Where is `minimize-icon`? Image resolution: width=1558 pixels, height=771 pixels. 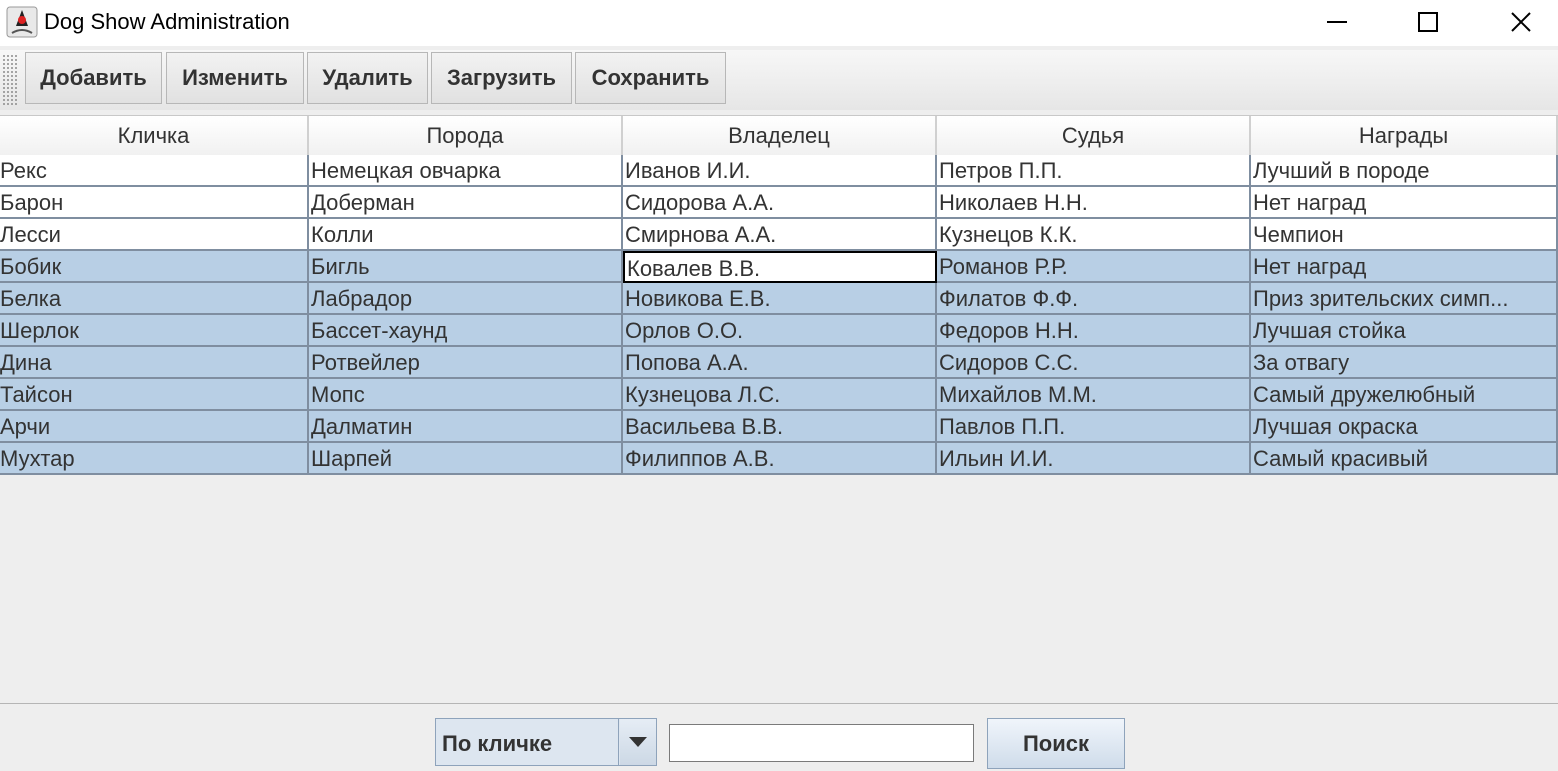 minimize-icon is located at coordinates (1337, 22).